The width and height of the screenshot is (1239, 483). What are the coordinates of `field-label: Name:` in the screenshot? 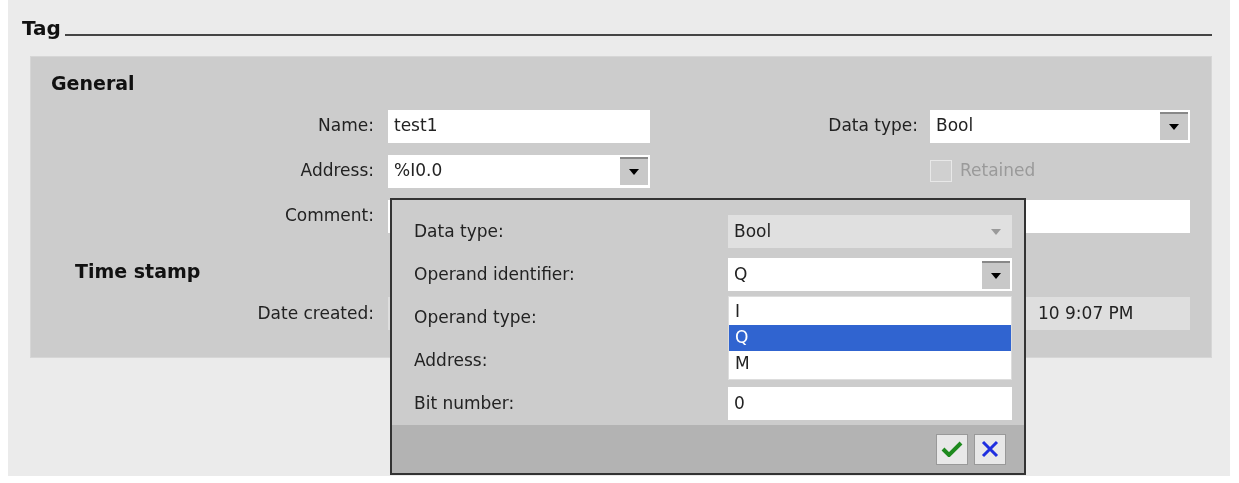 It's located at (346, 126).